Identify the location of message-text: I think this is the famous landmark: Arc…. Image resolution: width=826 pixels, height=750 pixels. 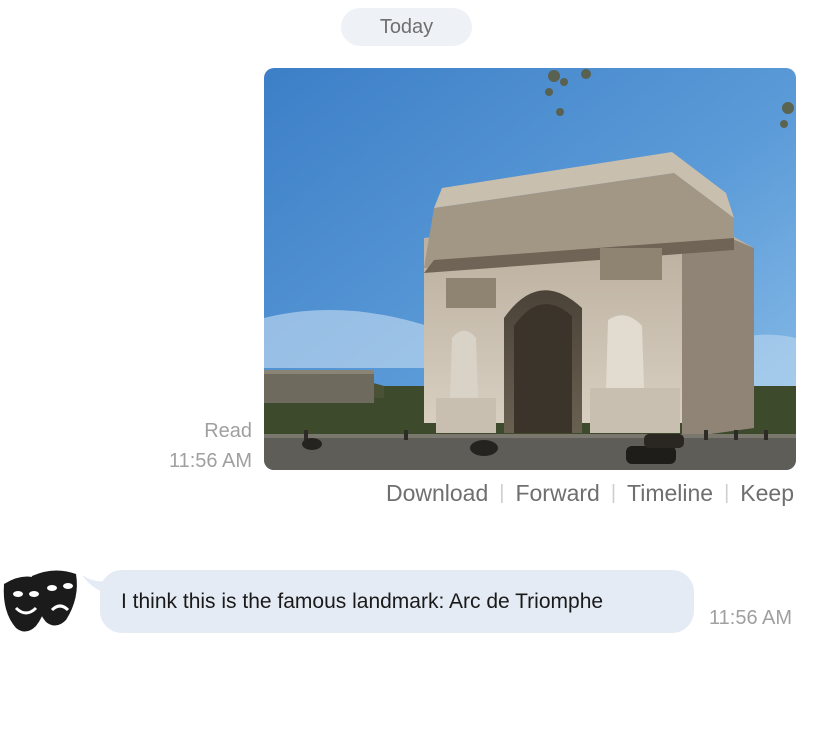
(362, 601).